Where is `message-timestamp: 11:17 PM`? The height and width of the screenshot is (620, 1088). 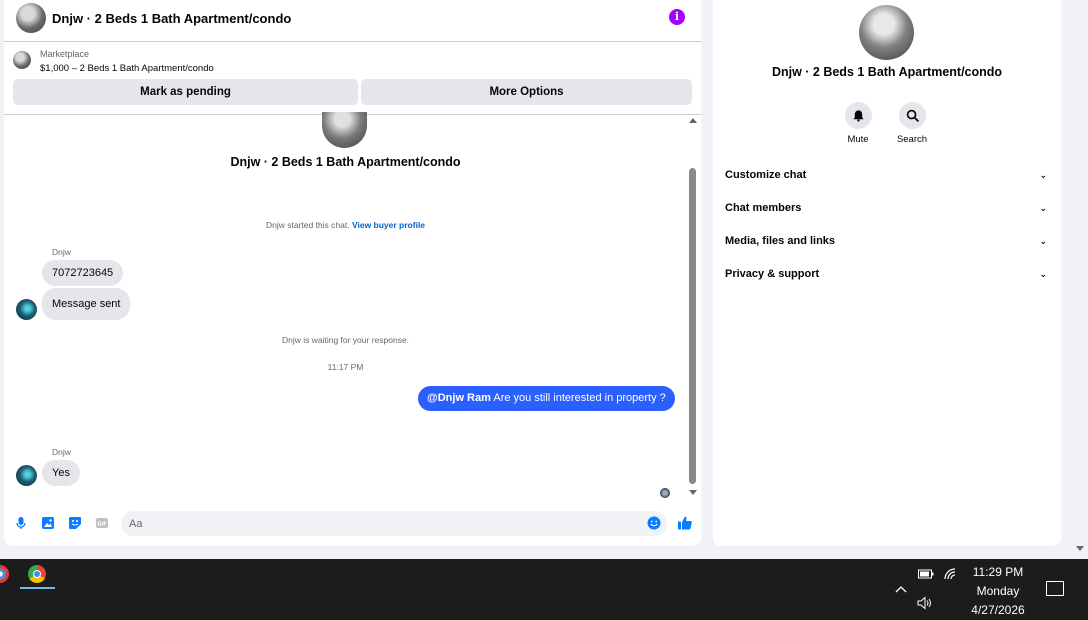
message-timestamp: 11:17 PM is located at coordinates (345, 367).